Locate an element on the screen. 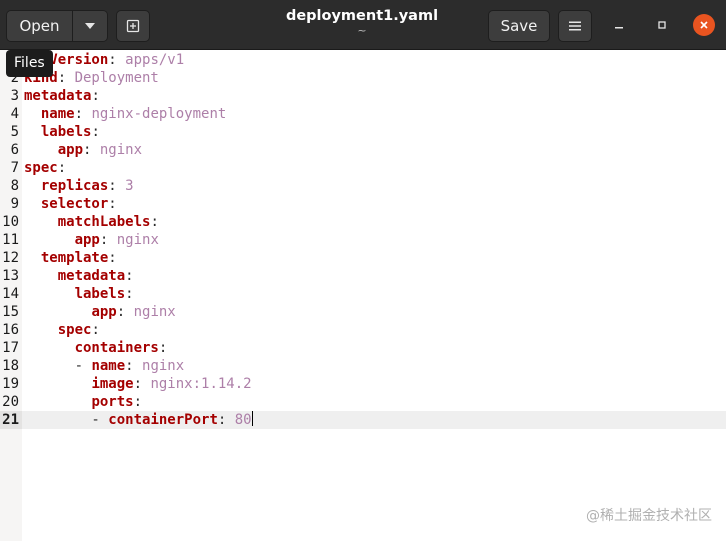 Image resolution: width=726 pixels, height=541 pixels. text-cursor is located at coordinates (252, 418).